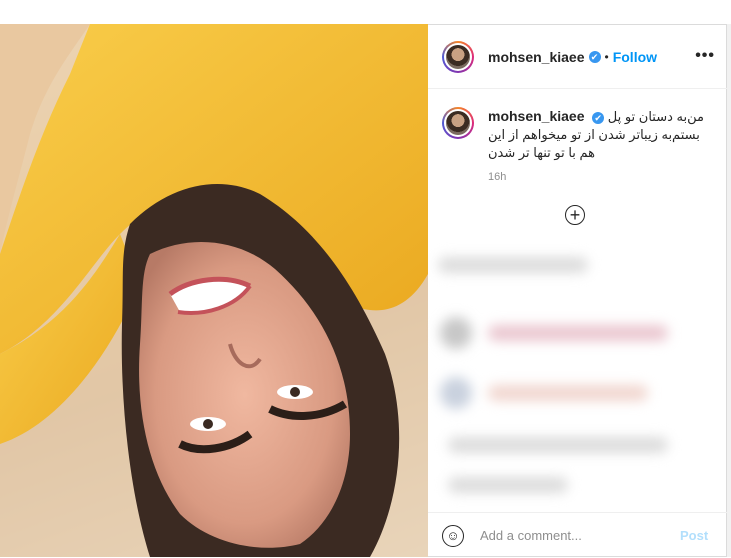  I want to click on caption-text-line-3: هم با تو تنها تر شدن, so click(542, 152).